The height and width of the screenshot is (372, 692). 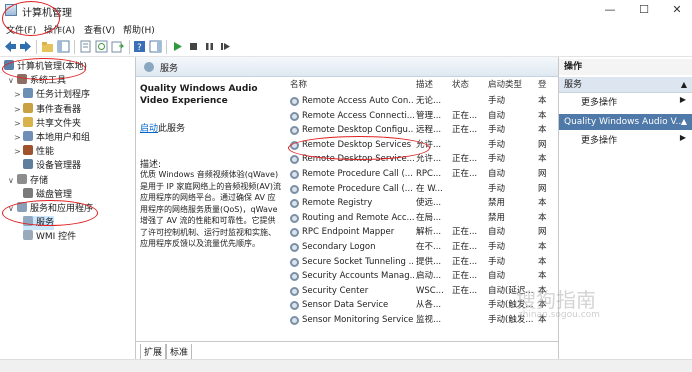 What do you see at coordinates (149, 129) in the screenshot?
I see `start-service-link: 启动` at bounding box center [149, 129].